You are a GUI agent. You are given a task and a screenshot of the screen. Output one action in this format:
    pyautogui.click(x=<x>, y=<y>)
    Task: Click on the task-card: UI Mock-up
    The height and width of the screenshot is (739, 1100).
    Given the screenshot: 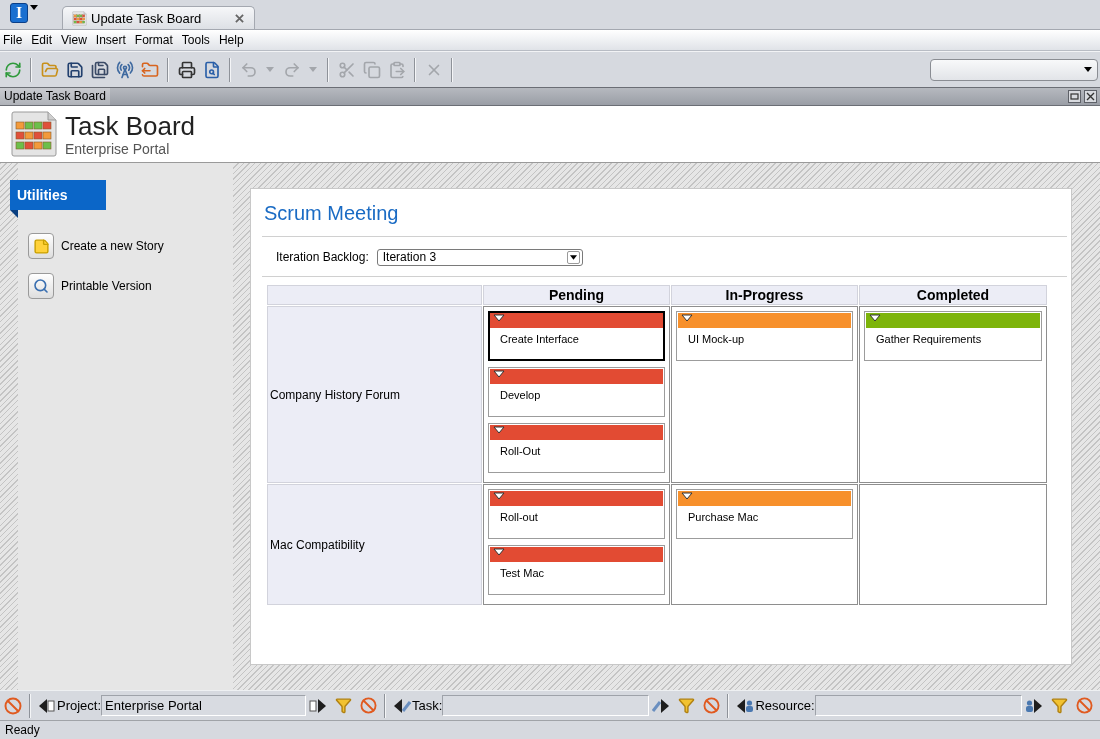 What is the action you would take?
    pyautogui.click(x=764, y=336)
    